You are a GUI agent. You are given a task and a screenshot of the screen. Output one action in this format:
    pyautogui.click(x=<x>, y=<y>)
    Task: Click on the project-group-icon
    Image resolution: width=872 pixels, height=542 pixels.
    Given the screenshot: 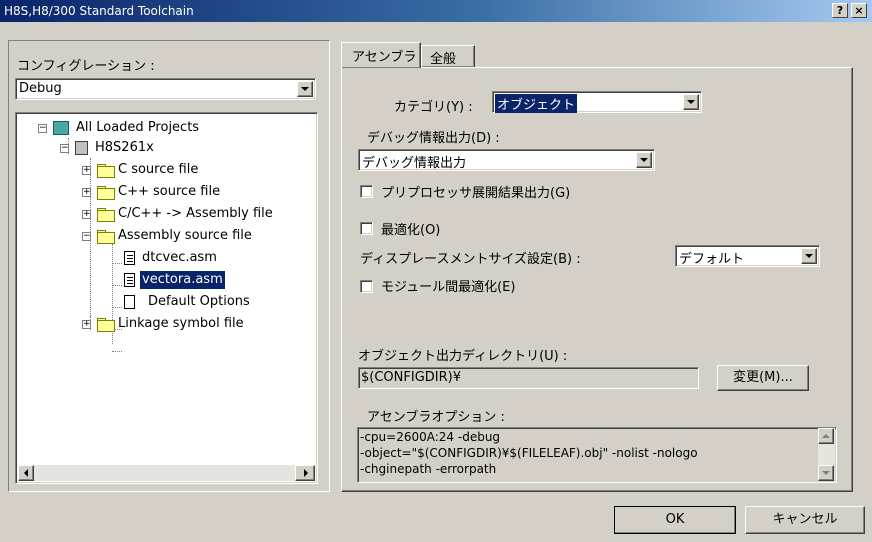 What is the action you would take?
    pyautogui.click(x=61, y=128)
    